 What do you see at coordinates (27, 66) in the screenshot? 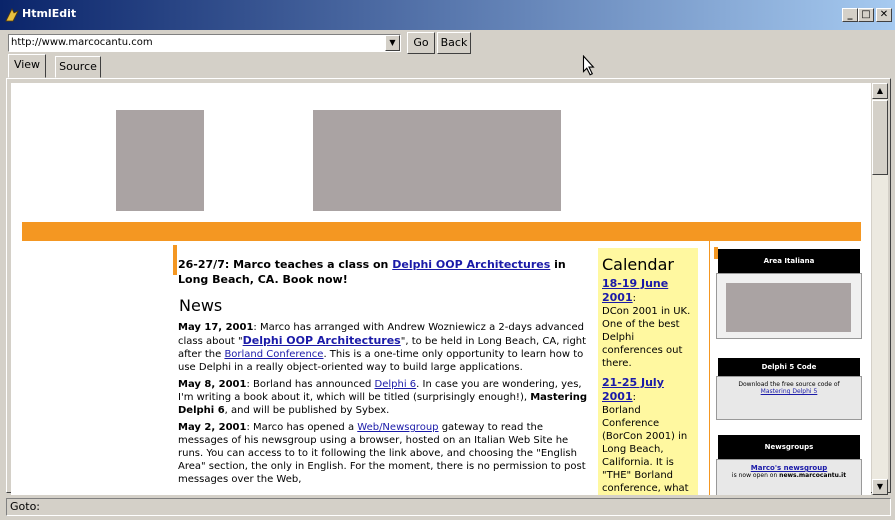
I see `tab-view: View` at bounding box center [27, 66].